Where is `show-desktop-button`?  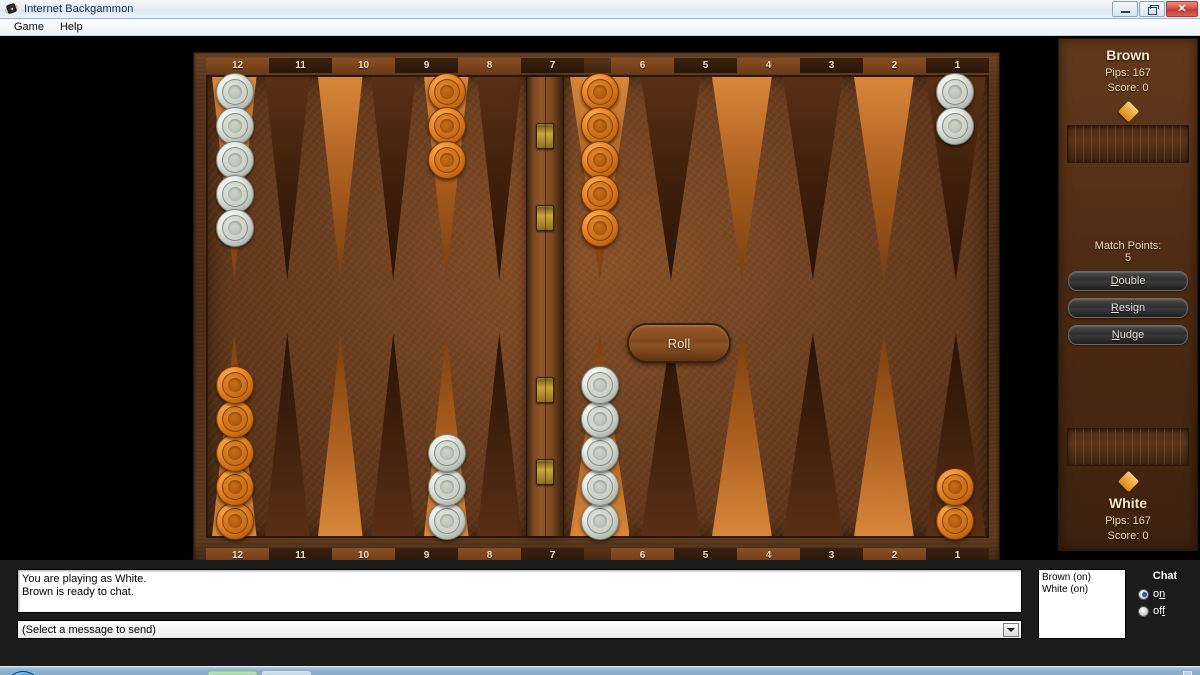 show-desktop-button is located at coordinates (1187, 672).